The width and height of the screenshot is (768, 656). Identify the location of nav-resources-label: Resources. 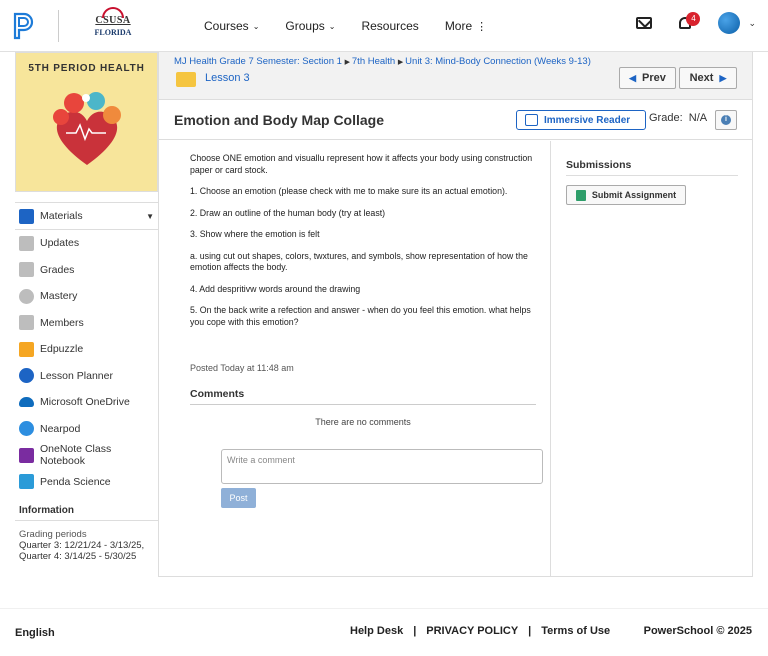
(390, 26).